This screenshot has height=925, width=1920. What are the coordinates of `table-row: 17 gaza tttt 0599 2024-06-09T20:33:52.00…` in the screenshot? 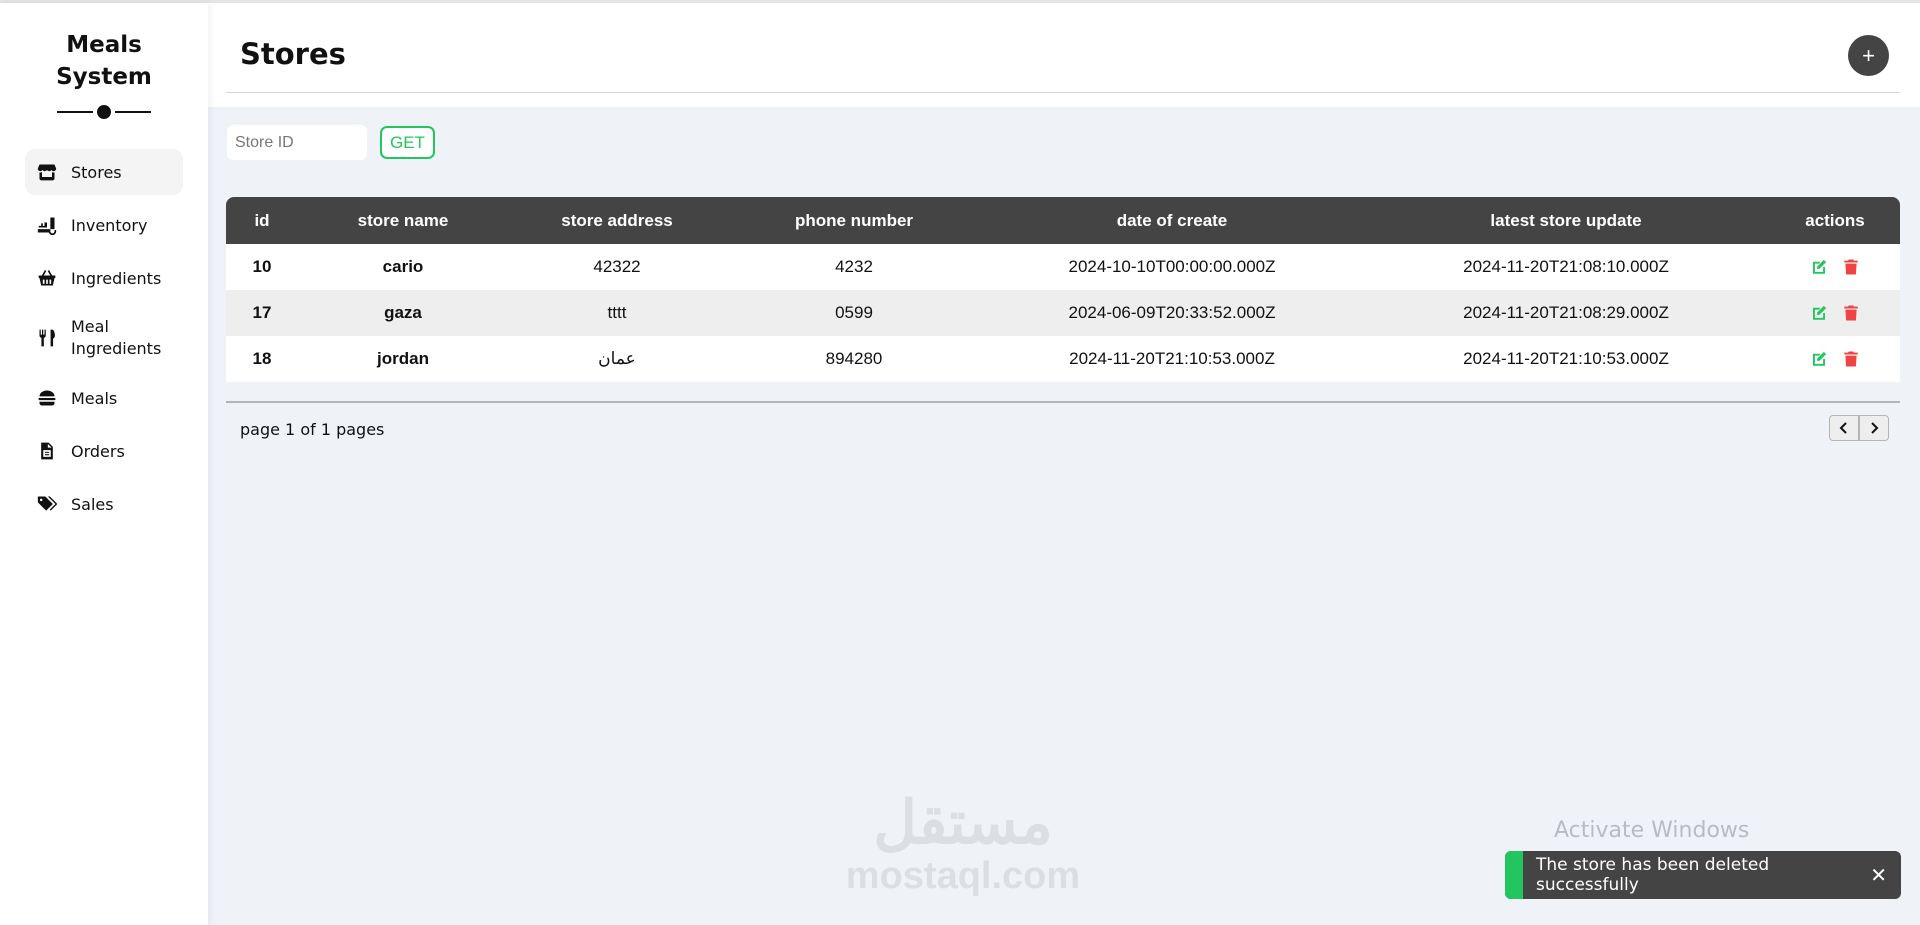 It's located at (1063, 313).